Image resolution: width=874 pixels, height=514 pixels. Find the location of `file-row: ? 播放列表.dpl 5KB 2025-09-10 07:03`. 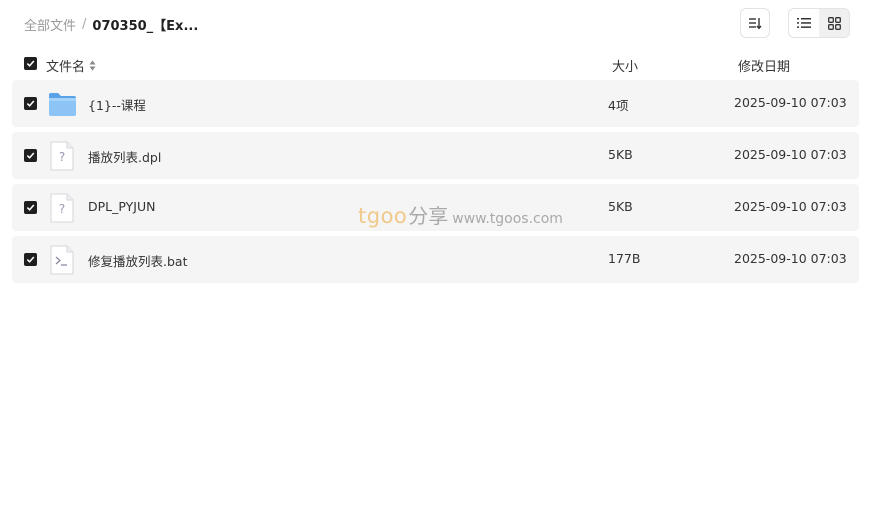

file-row: ? 播放列表.dpl 5KB 2025-09-10 07:03 is located at coordinates (435, 155).